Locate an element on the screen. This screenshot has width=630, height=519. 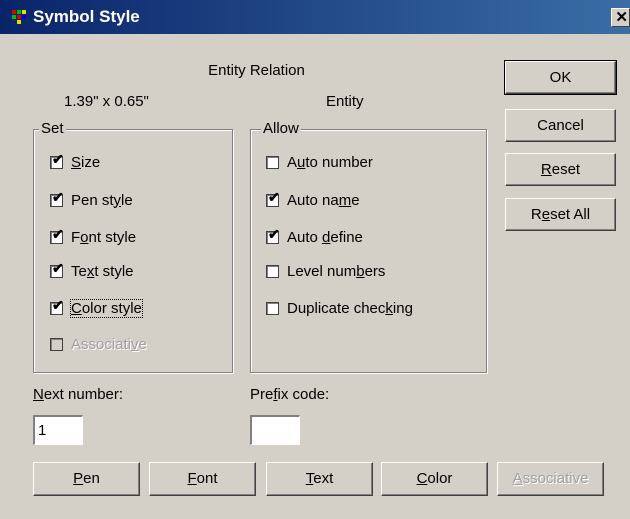
text-button: Text is located at coordinates (319, 479).